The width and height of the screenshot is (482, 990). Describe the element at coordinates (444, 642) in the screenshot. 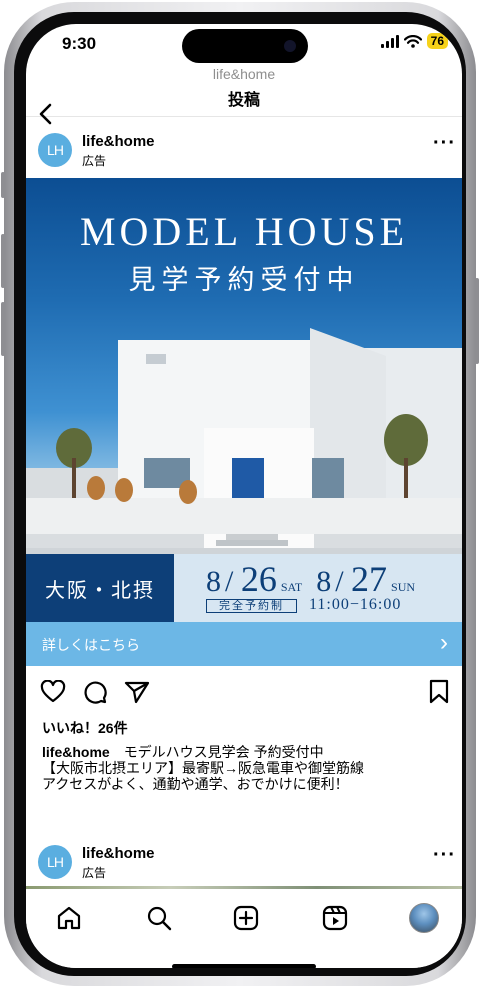

I see `chevron-right-icon: ›` at that location.